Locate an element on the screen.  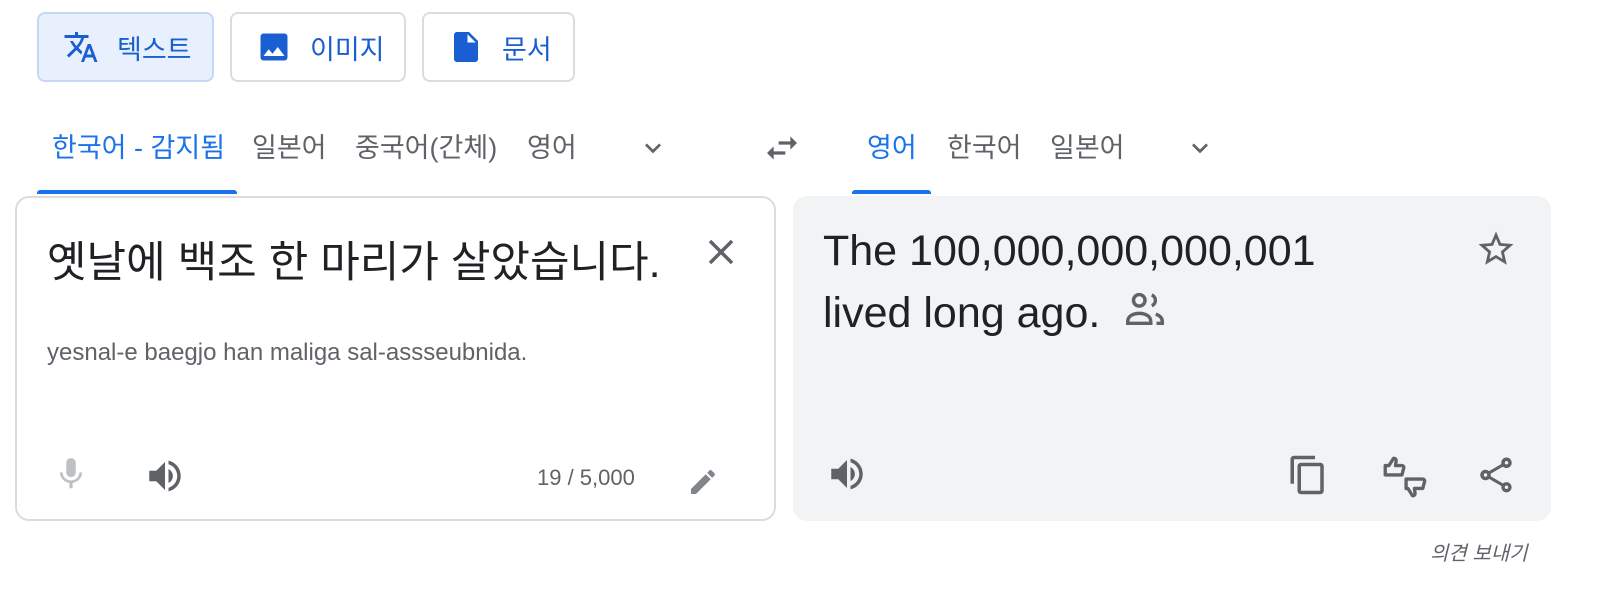
listen-source-button is located at coordinates (165, 476).